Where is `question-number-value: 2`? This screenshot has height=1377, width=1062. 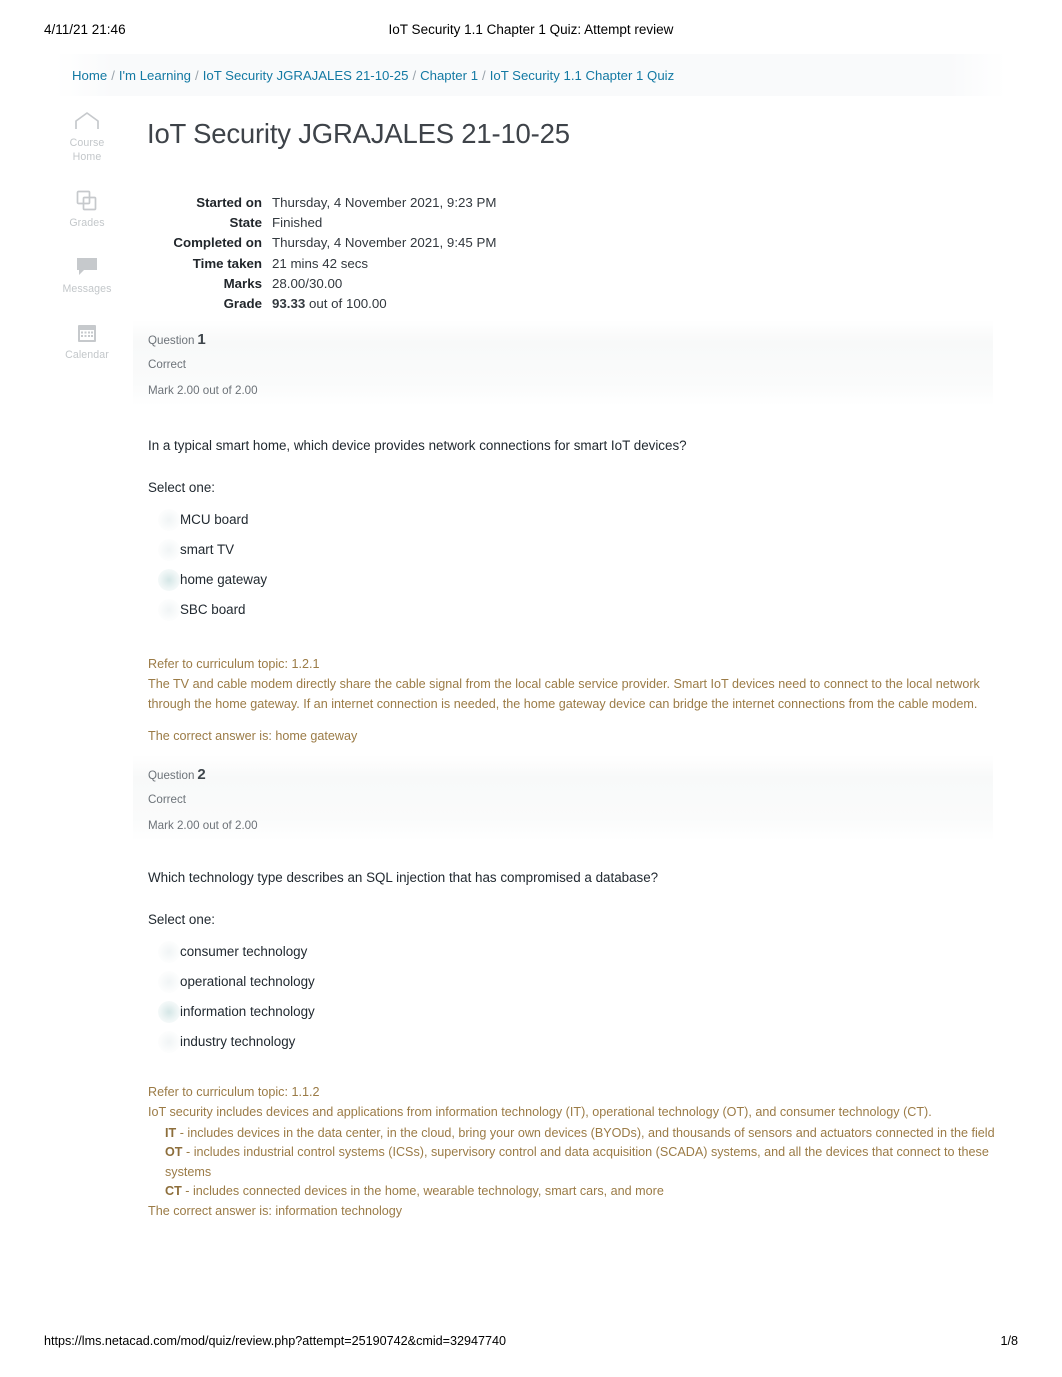 question-number-value: 2 is located at coordinates (201, 774).